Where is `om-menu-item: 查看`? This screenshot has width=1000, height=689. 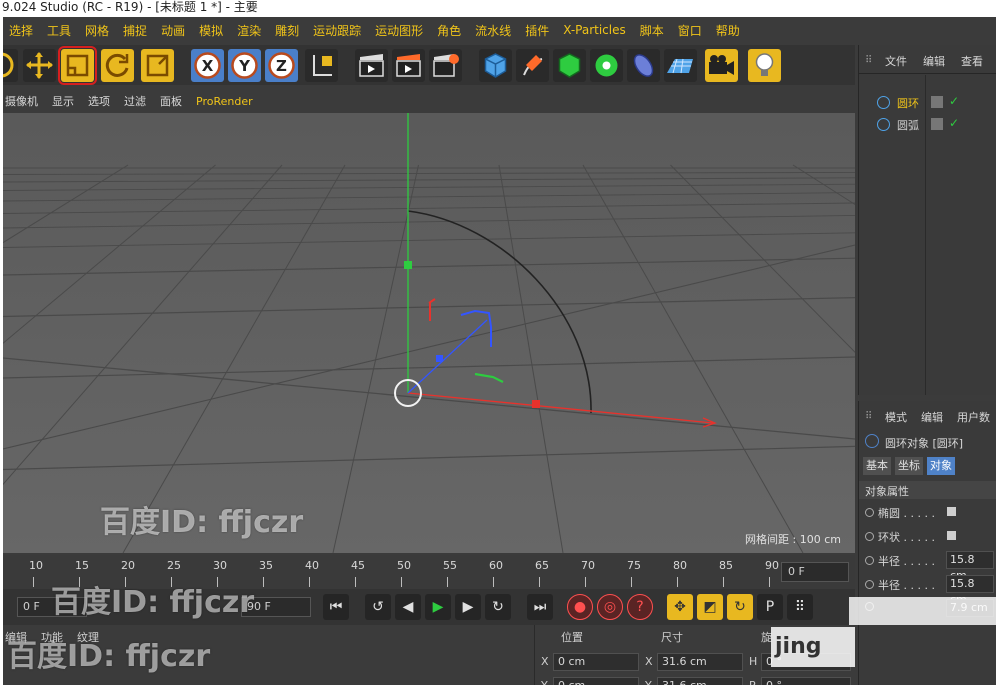 om-menu-item: 查看 is located at coordinates (972, 61).